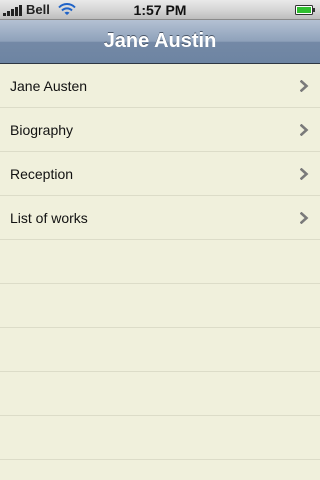  I want to click on status-bar: Bell 1:57 PM, so click(160, 10).